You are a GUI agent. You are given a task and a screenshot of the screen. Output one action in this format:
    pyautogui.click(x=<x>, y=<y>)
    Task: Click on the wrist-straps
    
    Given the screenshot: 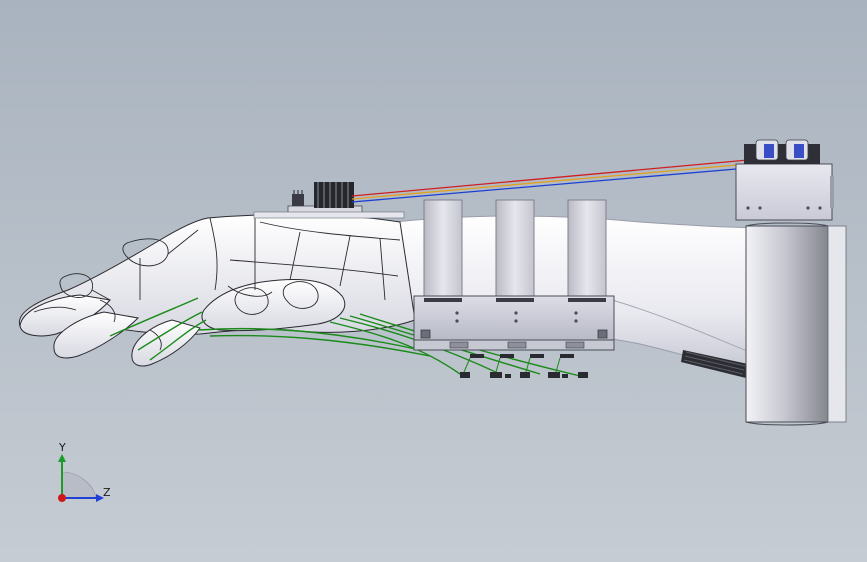 What is the action you would take?
    pyautogui.click(x=515, y=249)
    